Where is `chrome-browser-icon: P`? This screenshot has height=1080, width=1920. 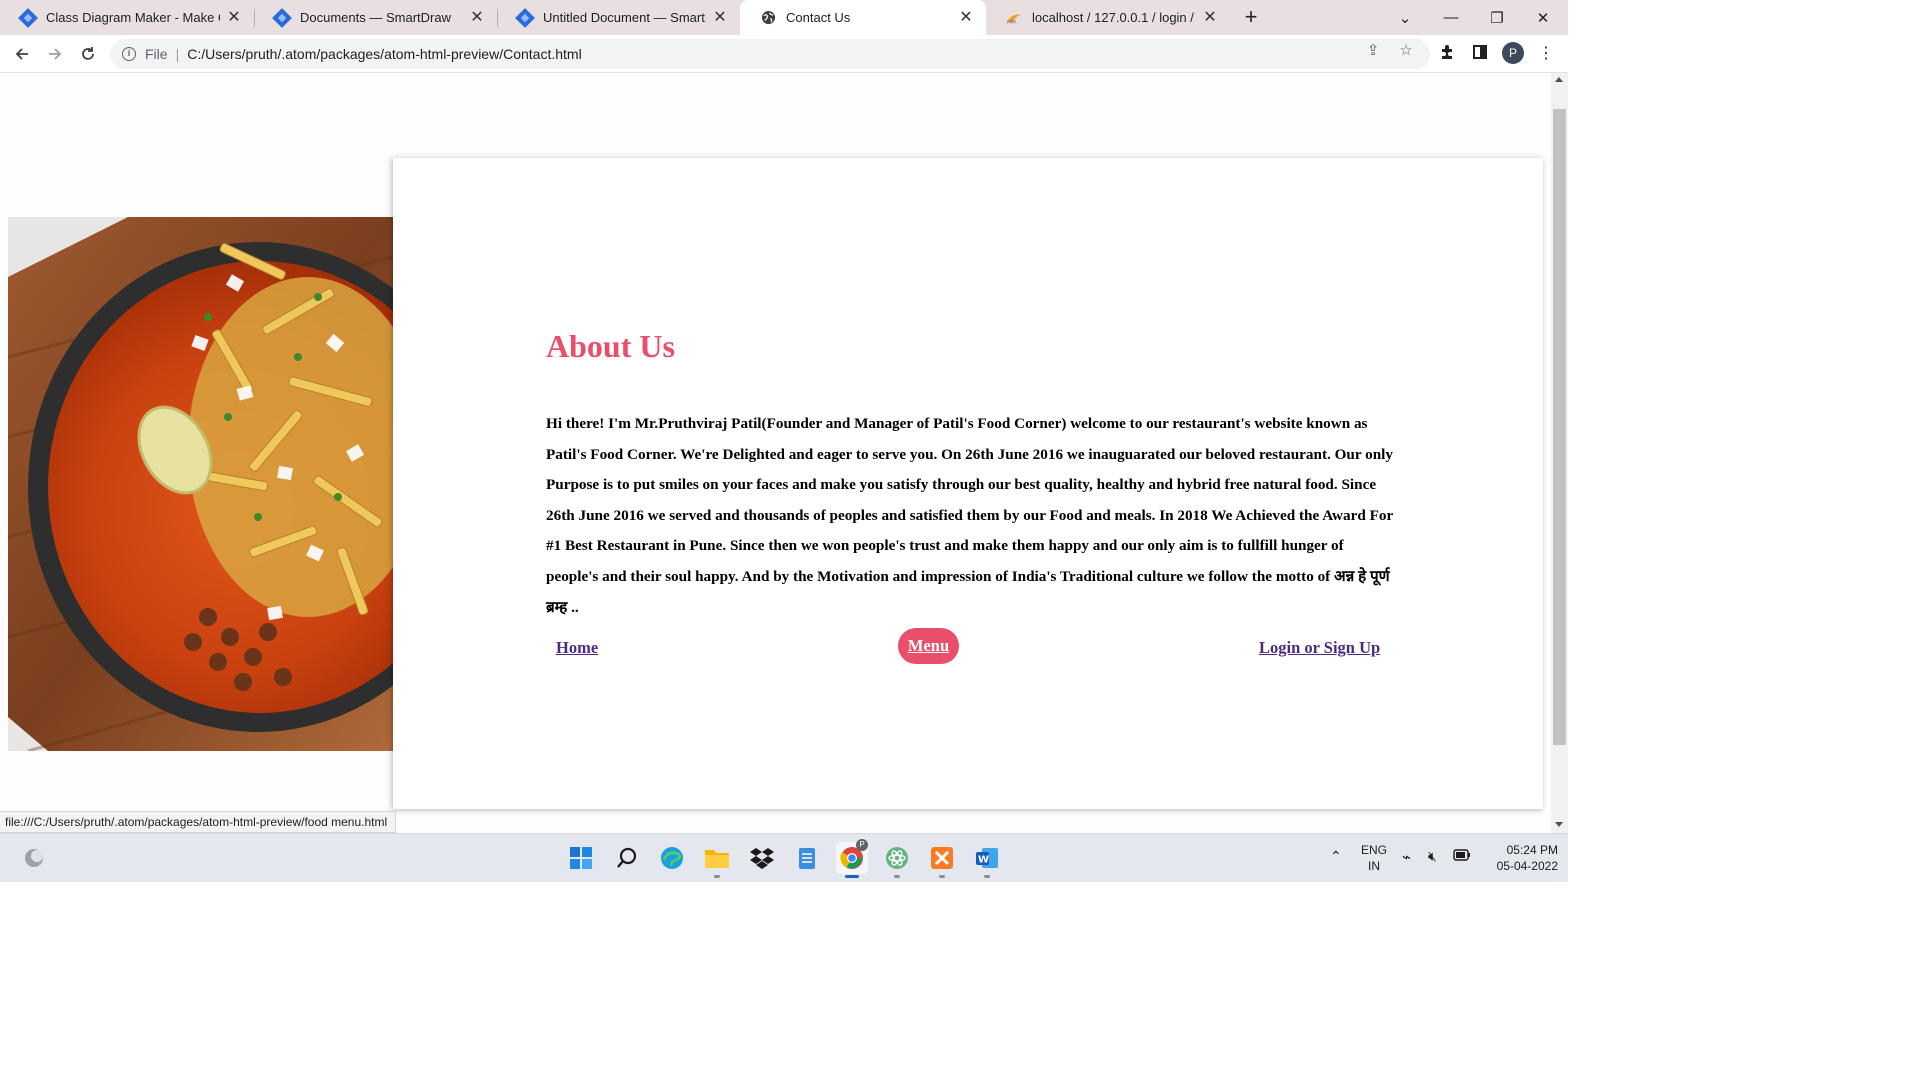
chrome-browser-icon: P is located at coordinates (852, 858).